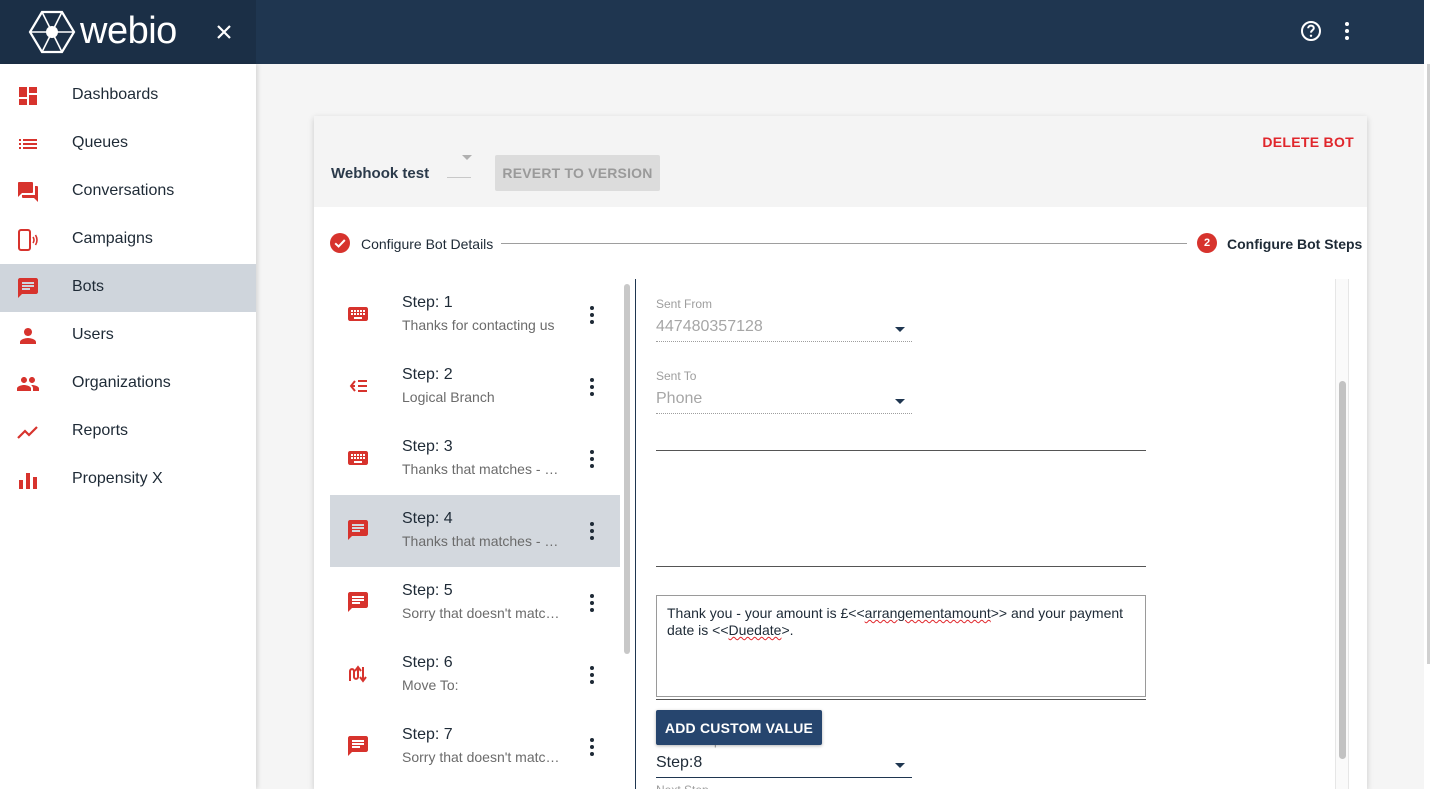 This screenshot has width=1432, height=789. Describe the element at coordinates (784, 765) in the screenshot. I see `failure-step-select: Step:8` at that location.